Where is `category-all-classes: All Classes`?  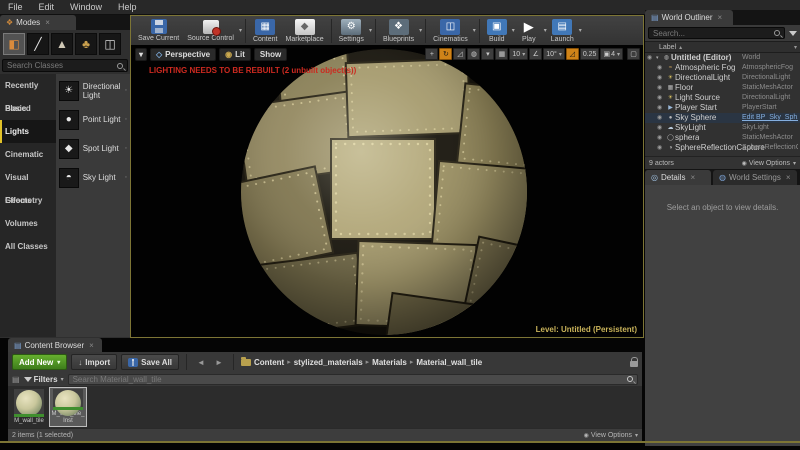
category-all-classes: All Classes is located at coordinates (28, 246).